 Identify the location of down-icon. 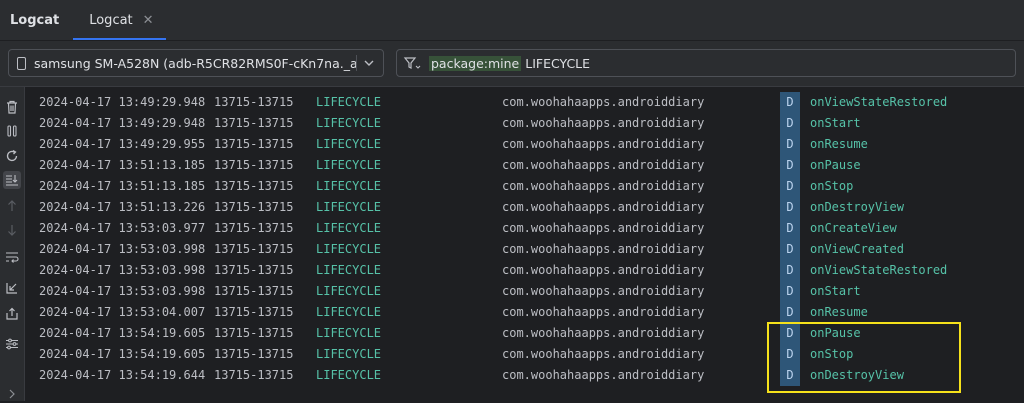
(12, 230).